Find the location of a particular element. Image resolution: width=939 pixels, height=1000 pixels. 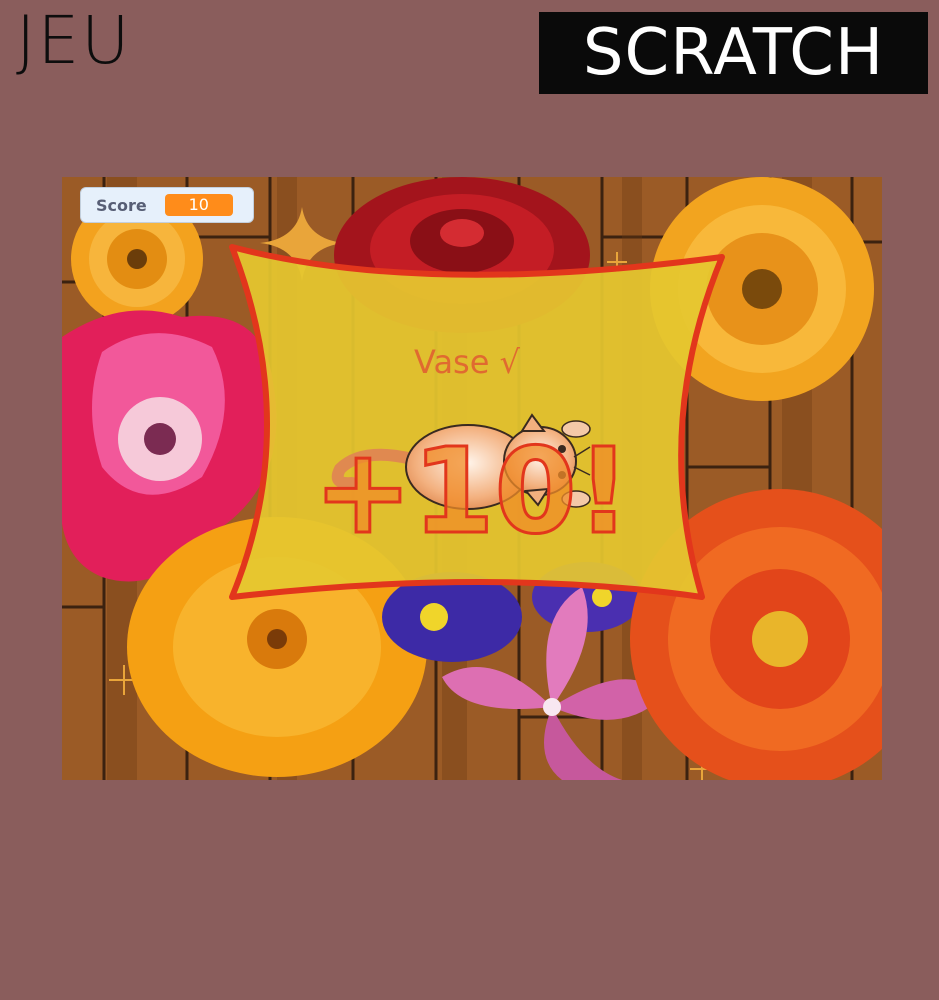

banner-item-text: Vase √ is located at coordinates (467, 362).